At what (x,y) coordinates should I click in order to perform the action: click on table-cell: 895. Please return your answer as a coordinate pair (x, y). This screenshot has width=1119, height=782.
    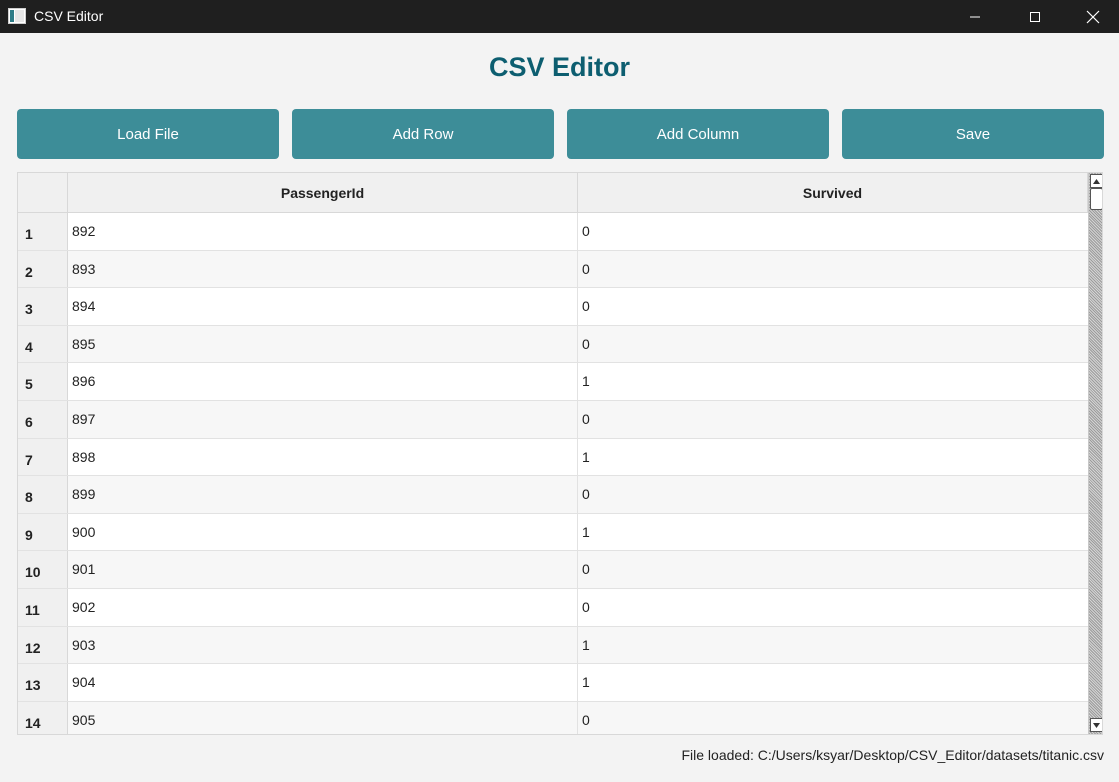
    Looking at the image, I should click on (323, 344).